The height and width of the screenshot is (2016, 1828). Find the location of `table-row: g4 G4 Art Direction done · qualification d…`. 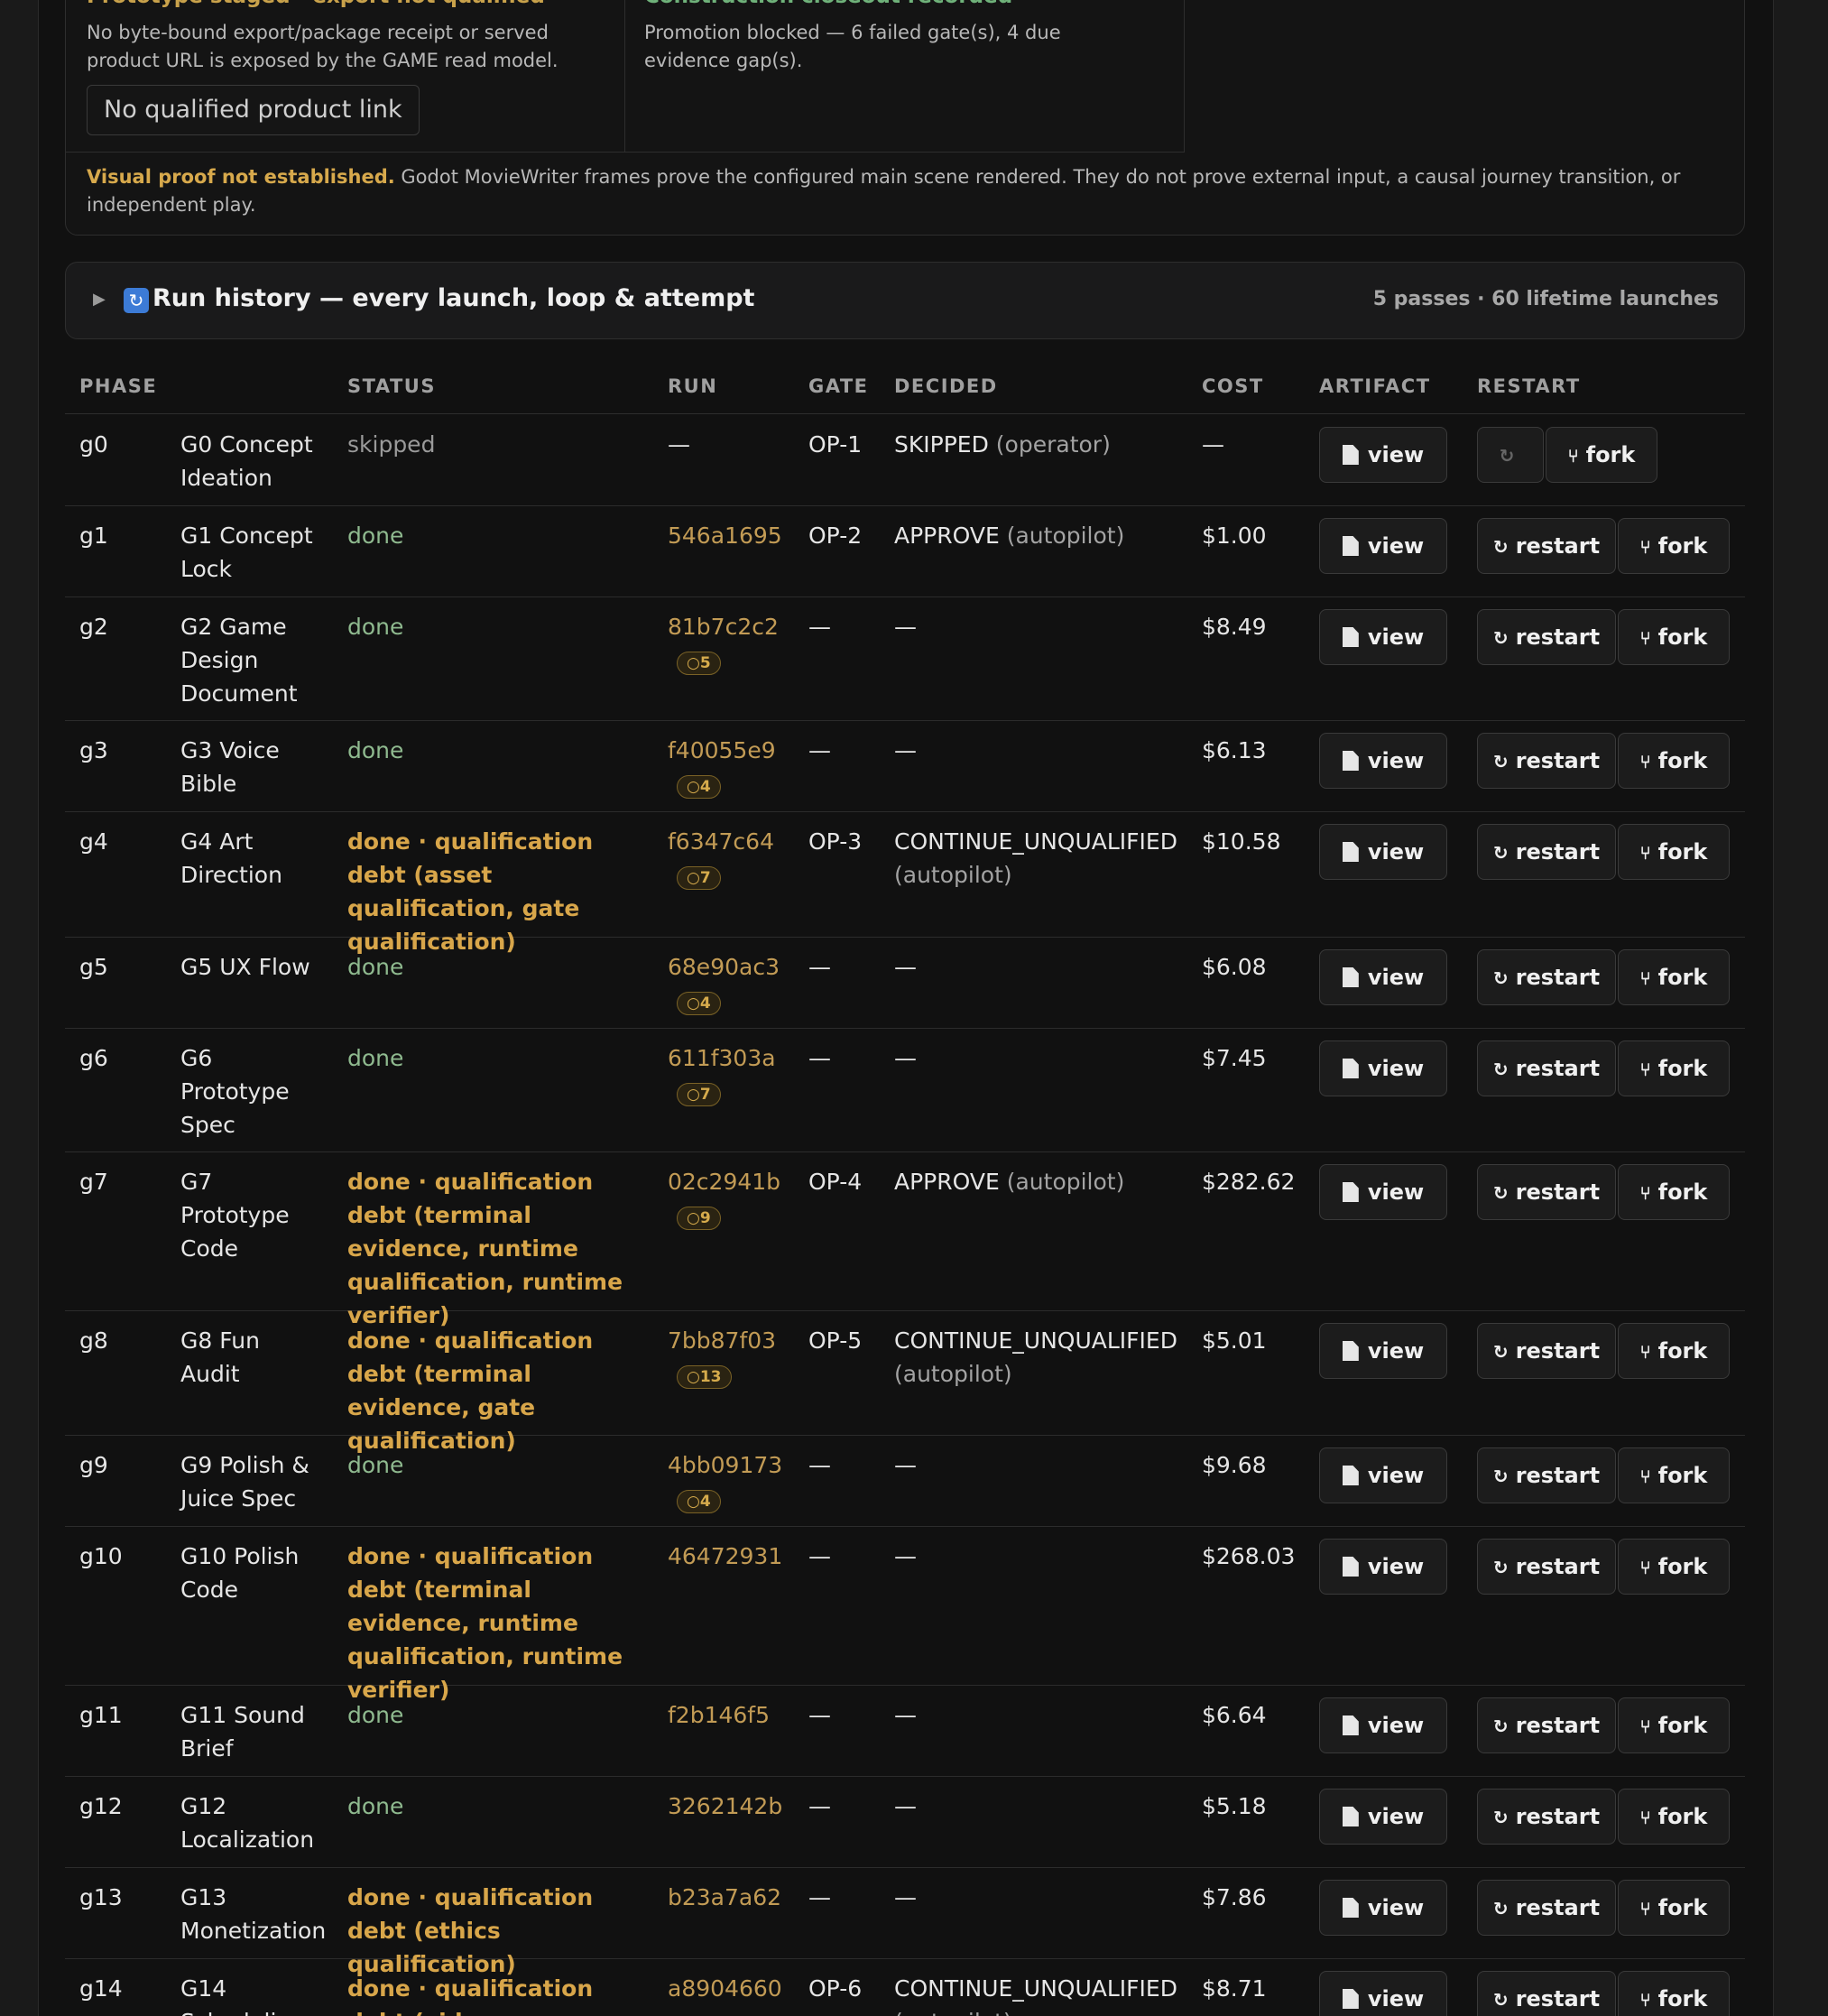

table-row: g4 G4 Art Direction done · qualification d… is located at coordinates (905, 883).